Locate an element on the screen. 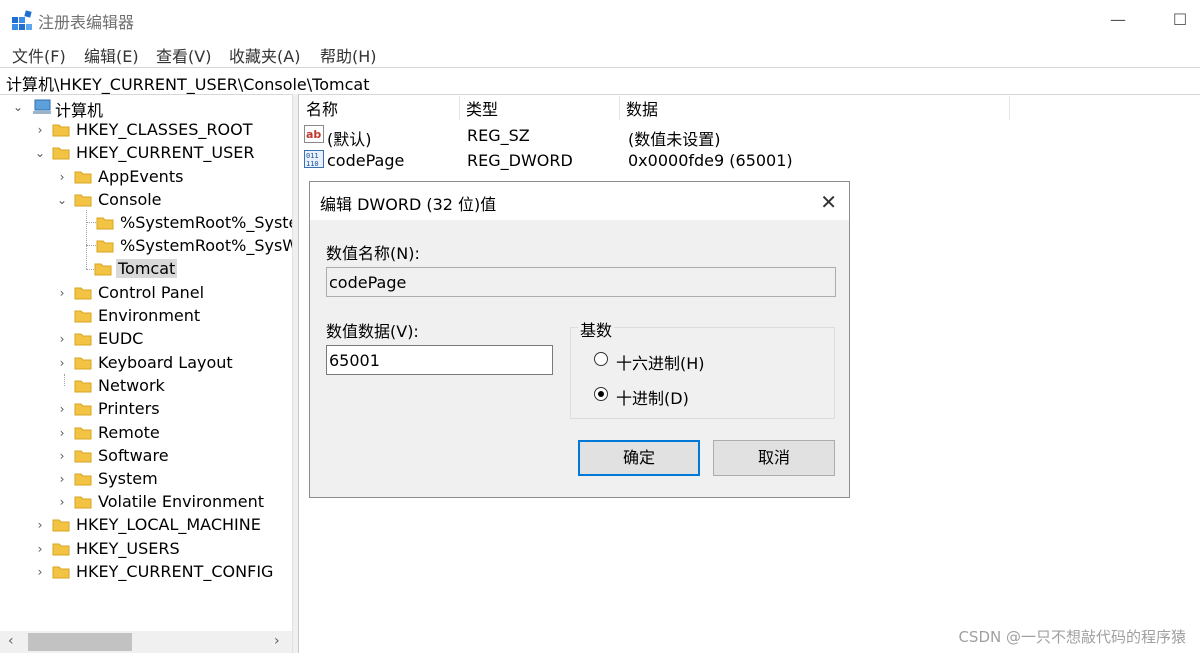  tree-item-hkcc: › HKEY_CURRENT_CONFIG is located at coordinates (161, 572).